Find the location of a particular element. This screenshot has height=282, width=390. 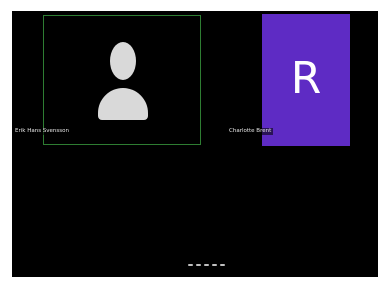

person-silhouette-icon is located at coordinates (123, 83).